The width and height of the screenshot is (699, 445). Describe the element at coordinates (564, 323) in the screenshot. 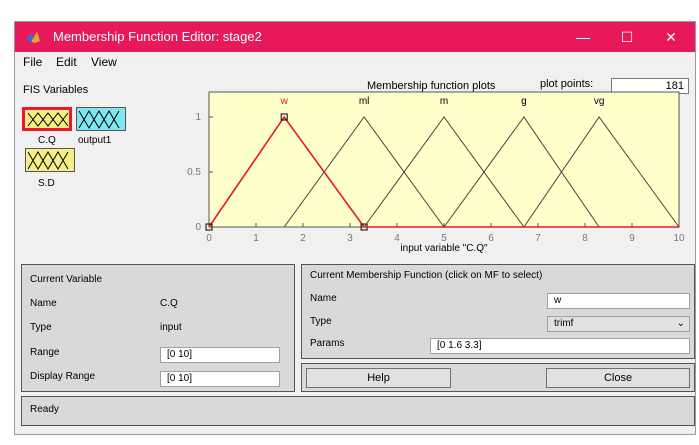

I see `mf-type-value: trimf` at that location.